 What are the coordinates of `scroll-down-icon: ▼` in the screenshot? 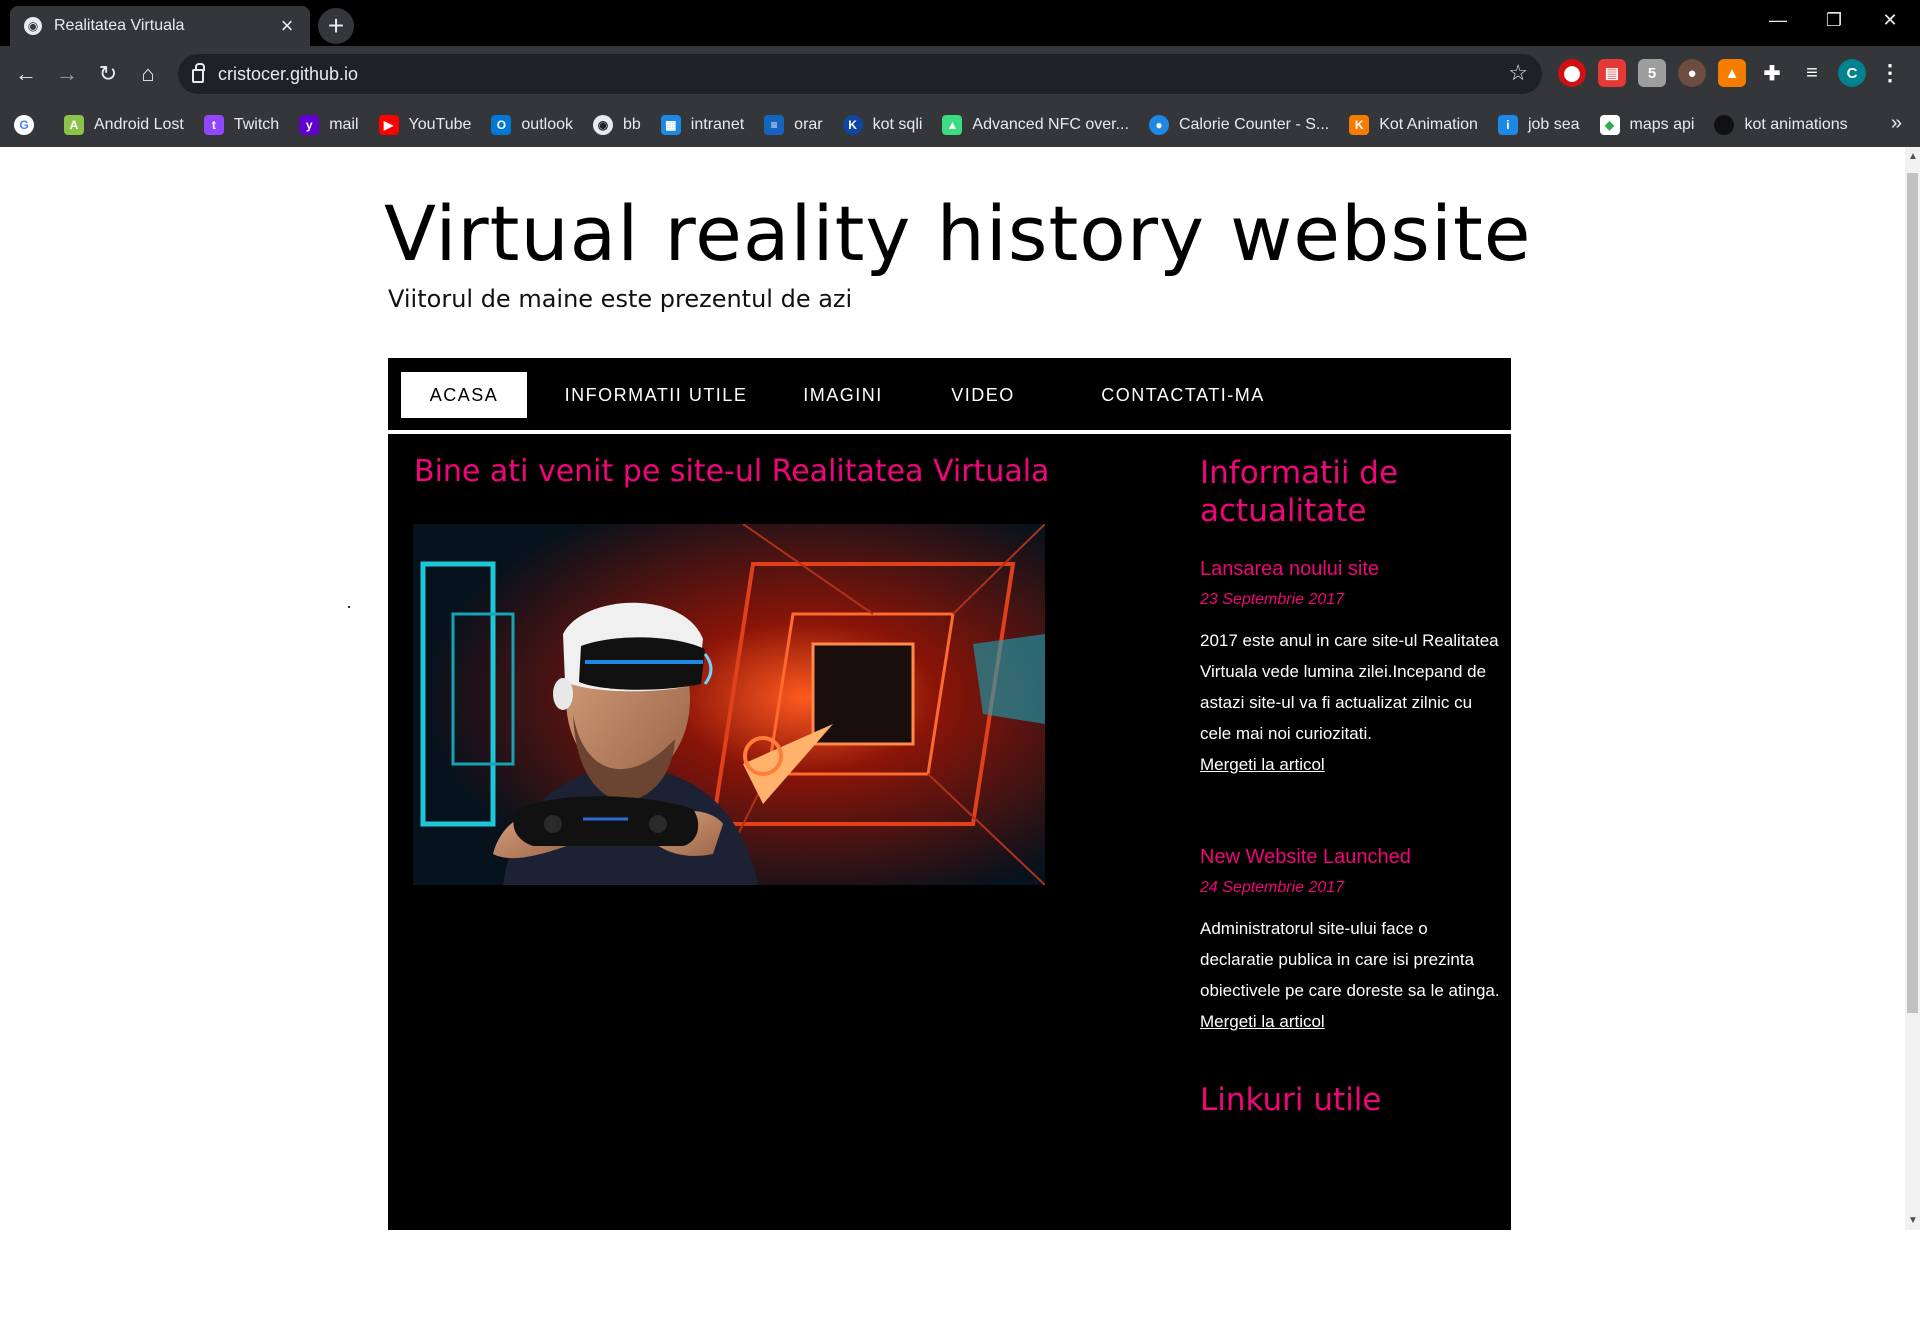 It's located at (1913, 1220).